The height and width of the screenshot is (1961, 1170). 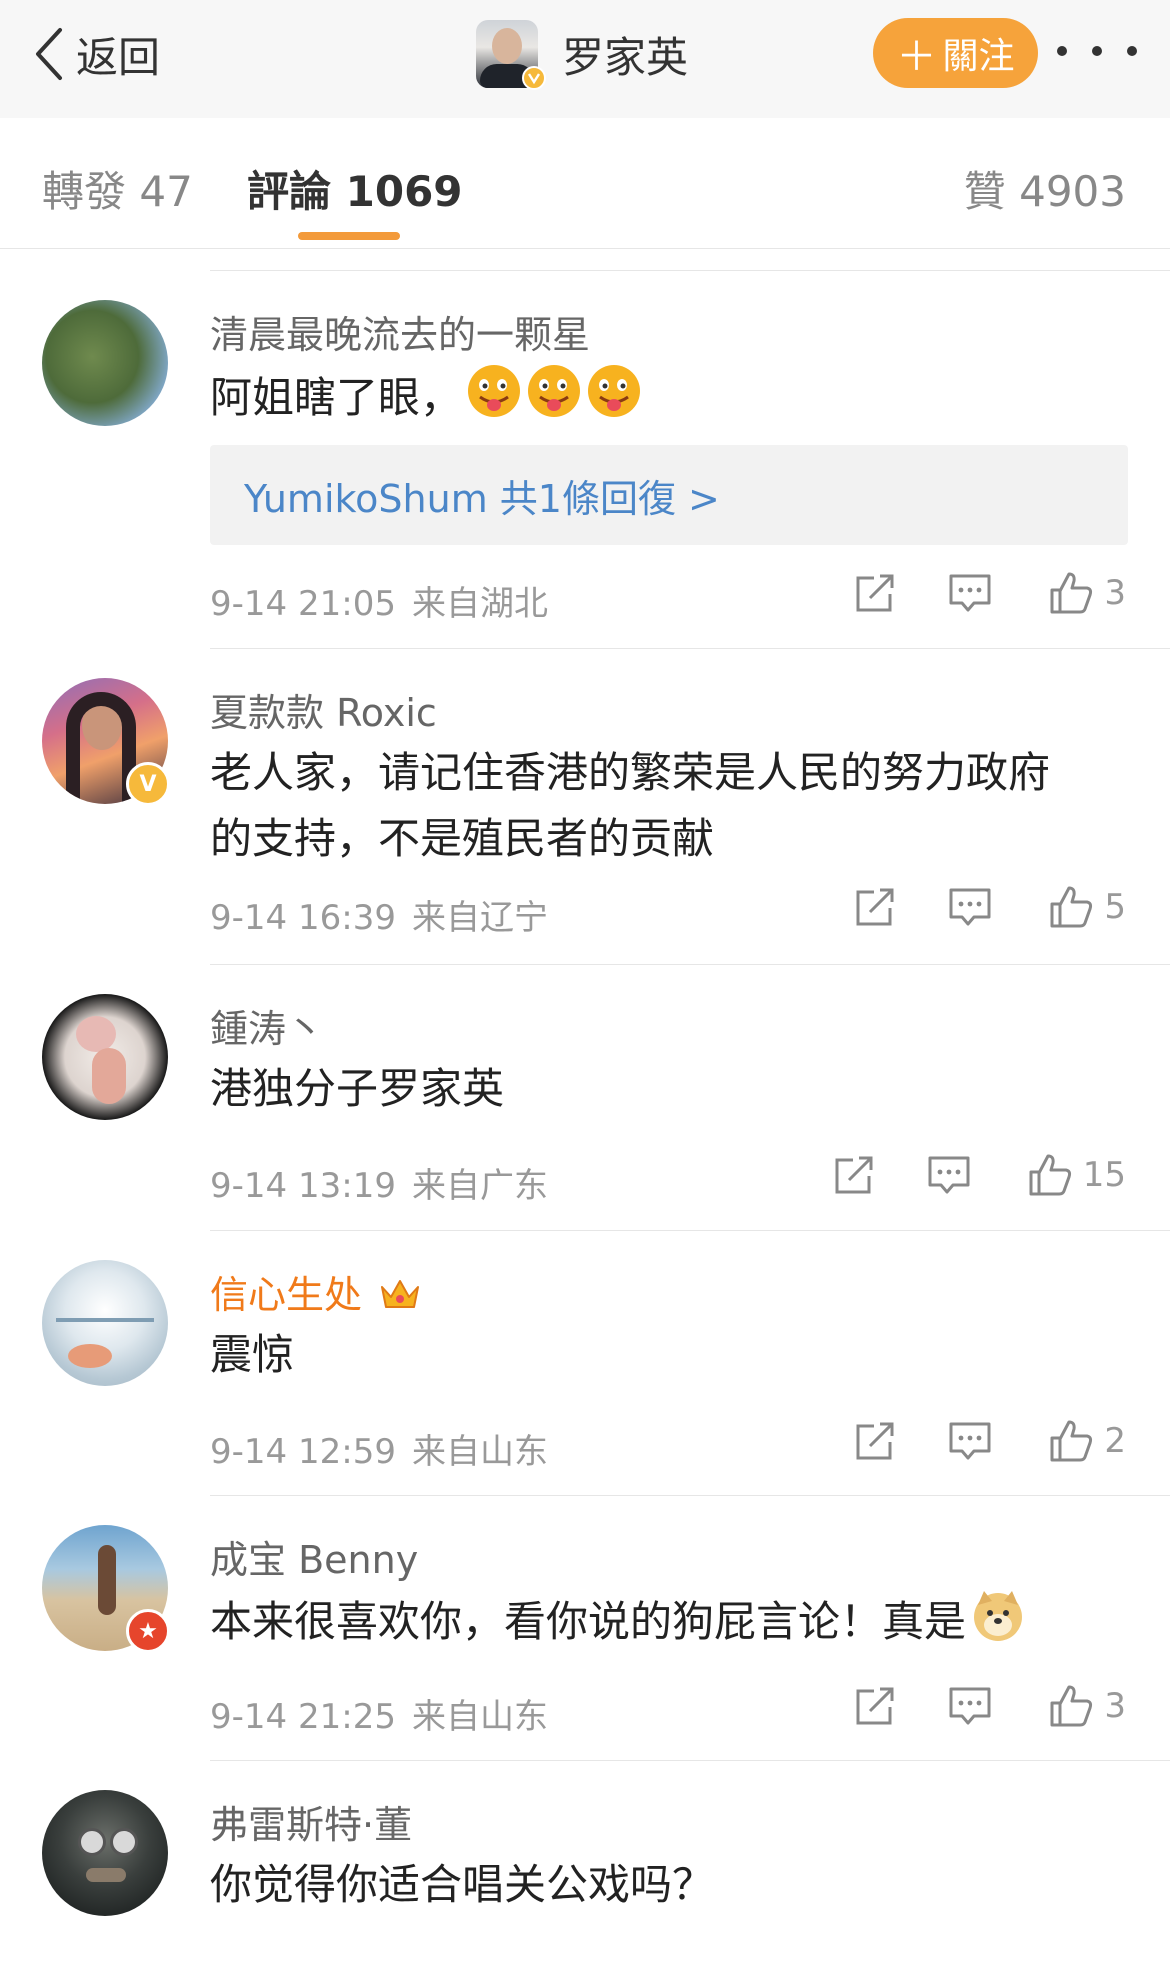 I want to click on like-button: 2, so click(x=1087, y=1441).